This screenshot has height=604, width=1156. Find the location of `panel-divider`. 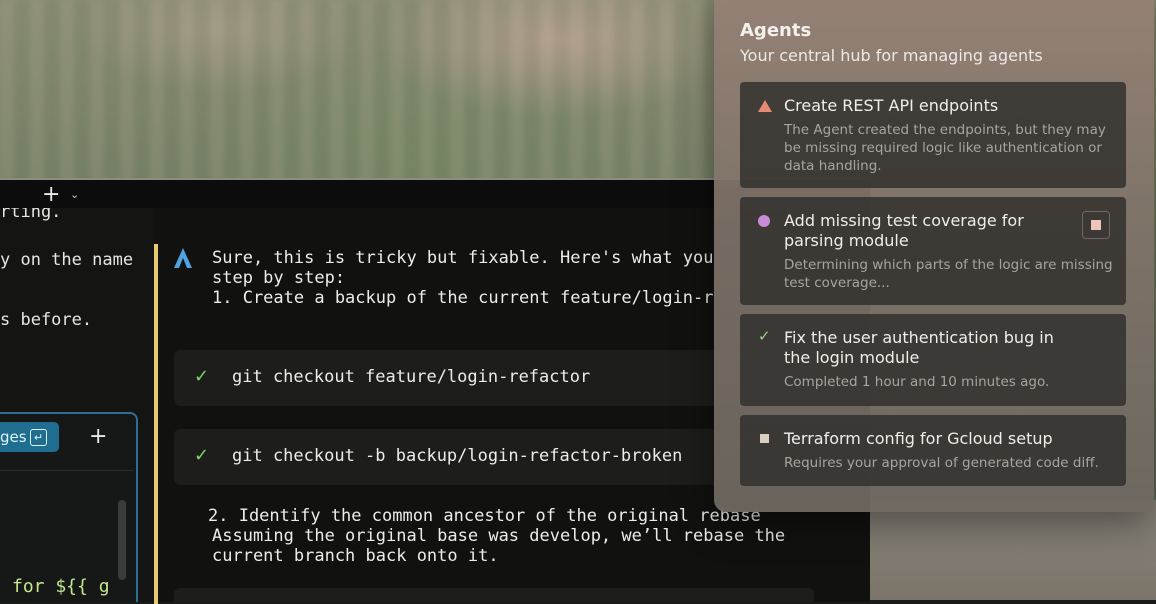

panel-divider is located at coordinates (67, 470).